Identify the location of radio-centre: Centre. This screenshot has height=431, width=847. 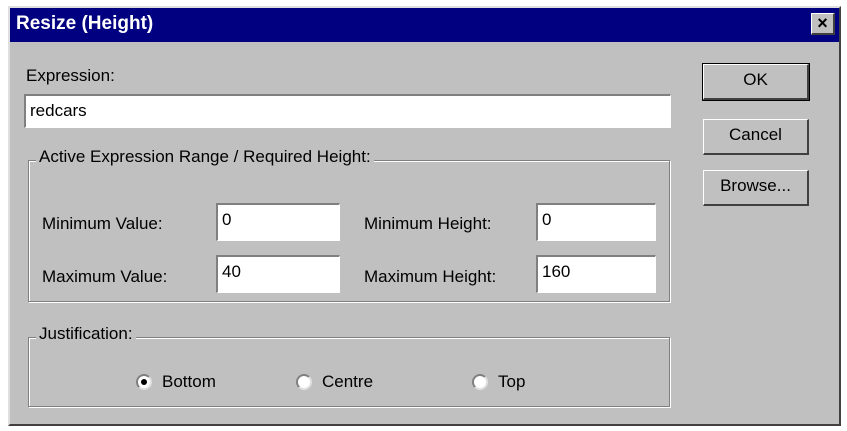
(334, 382).